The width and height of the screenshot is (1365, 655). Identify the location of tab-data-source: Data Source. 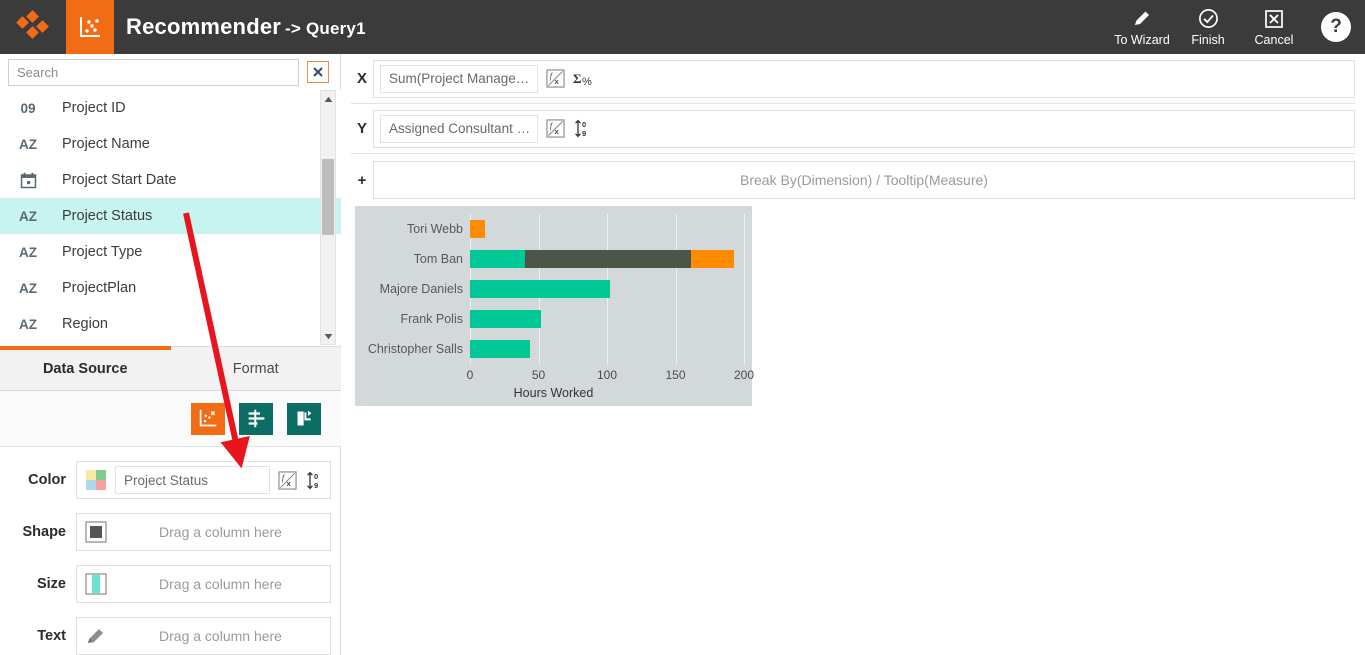
(85, 368).